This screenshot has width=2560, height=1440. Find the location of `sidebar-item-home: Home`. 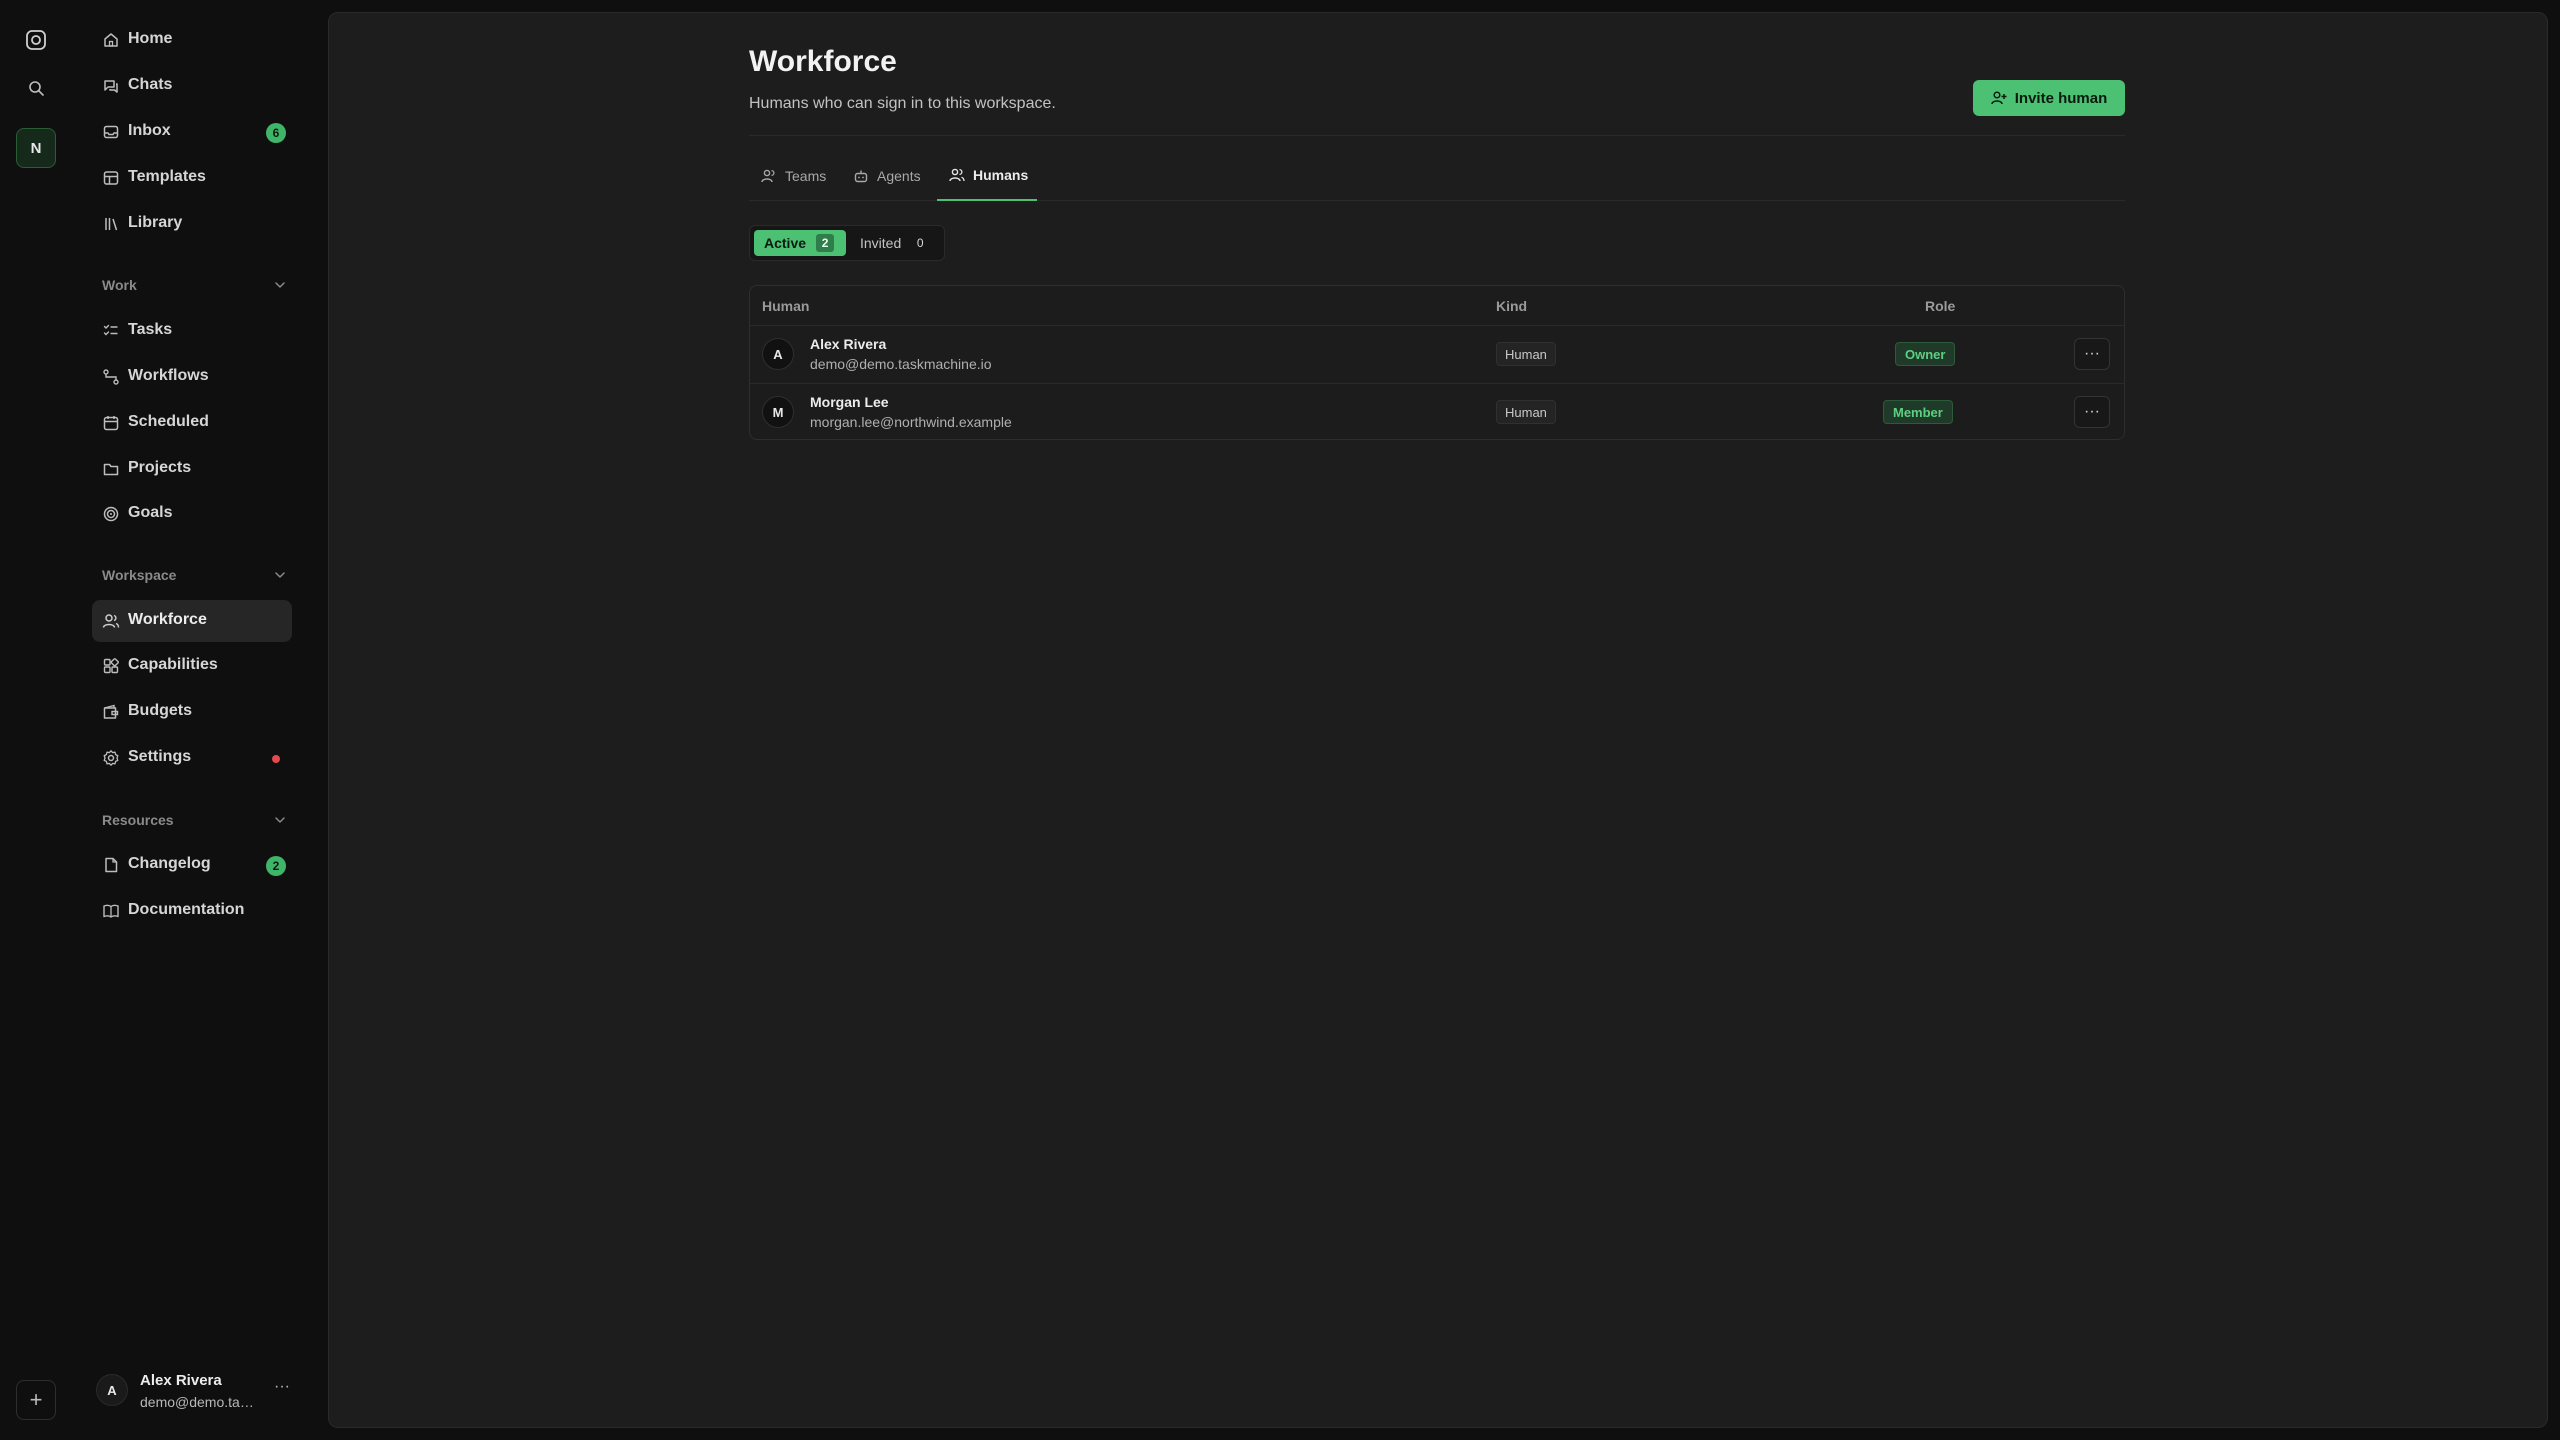

sidebar-item-home: Home is located at coordinates (192, 40).